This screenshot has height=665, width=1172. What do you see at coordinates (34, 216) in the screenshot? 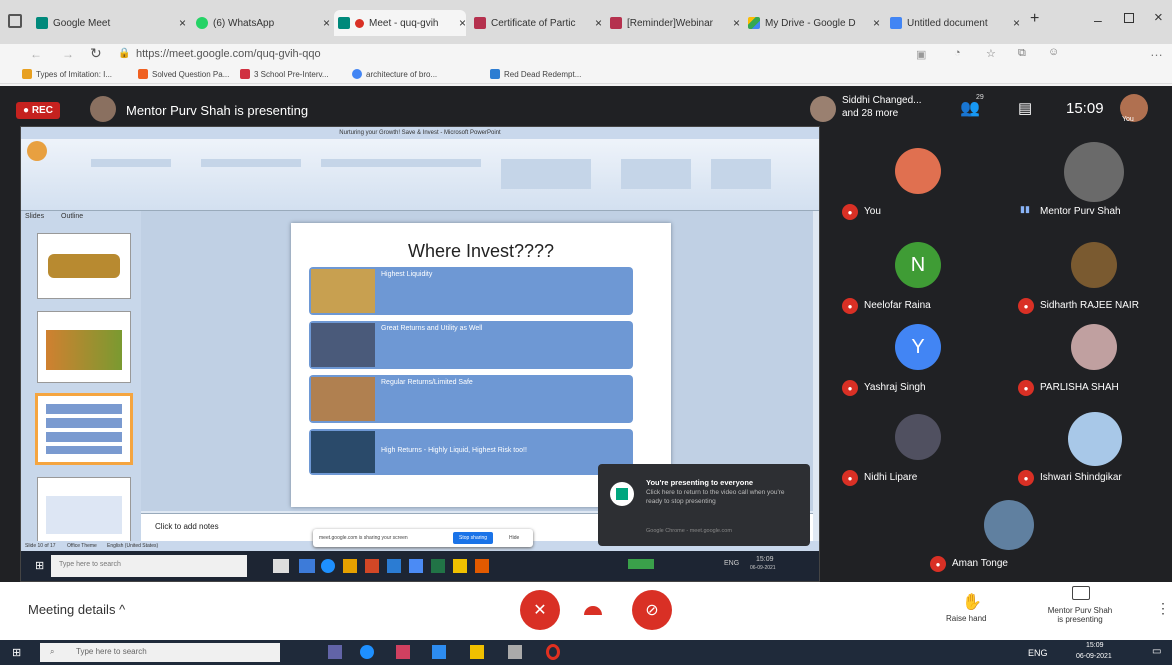
I see `tab-slides: Slides` at bounding box center [34, 216].